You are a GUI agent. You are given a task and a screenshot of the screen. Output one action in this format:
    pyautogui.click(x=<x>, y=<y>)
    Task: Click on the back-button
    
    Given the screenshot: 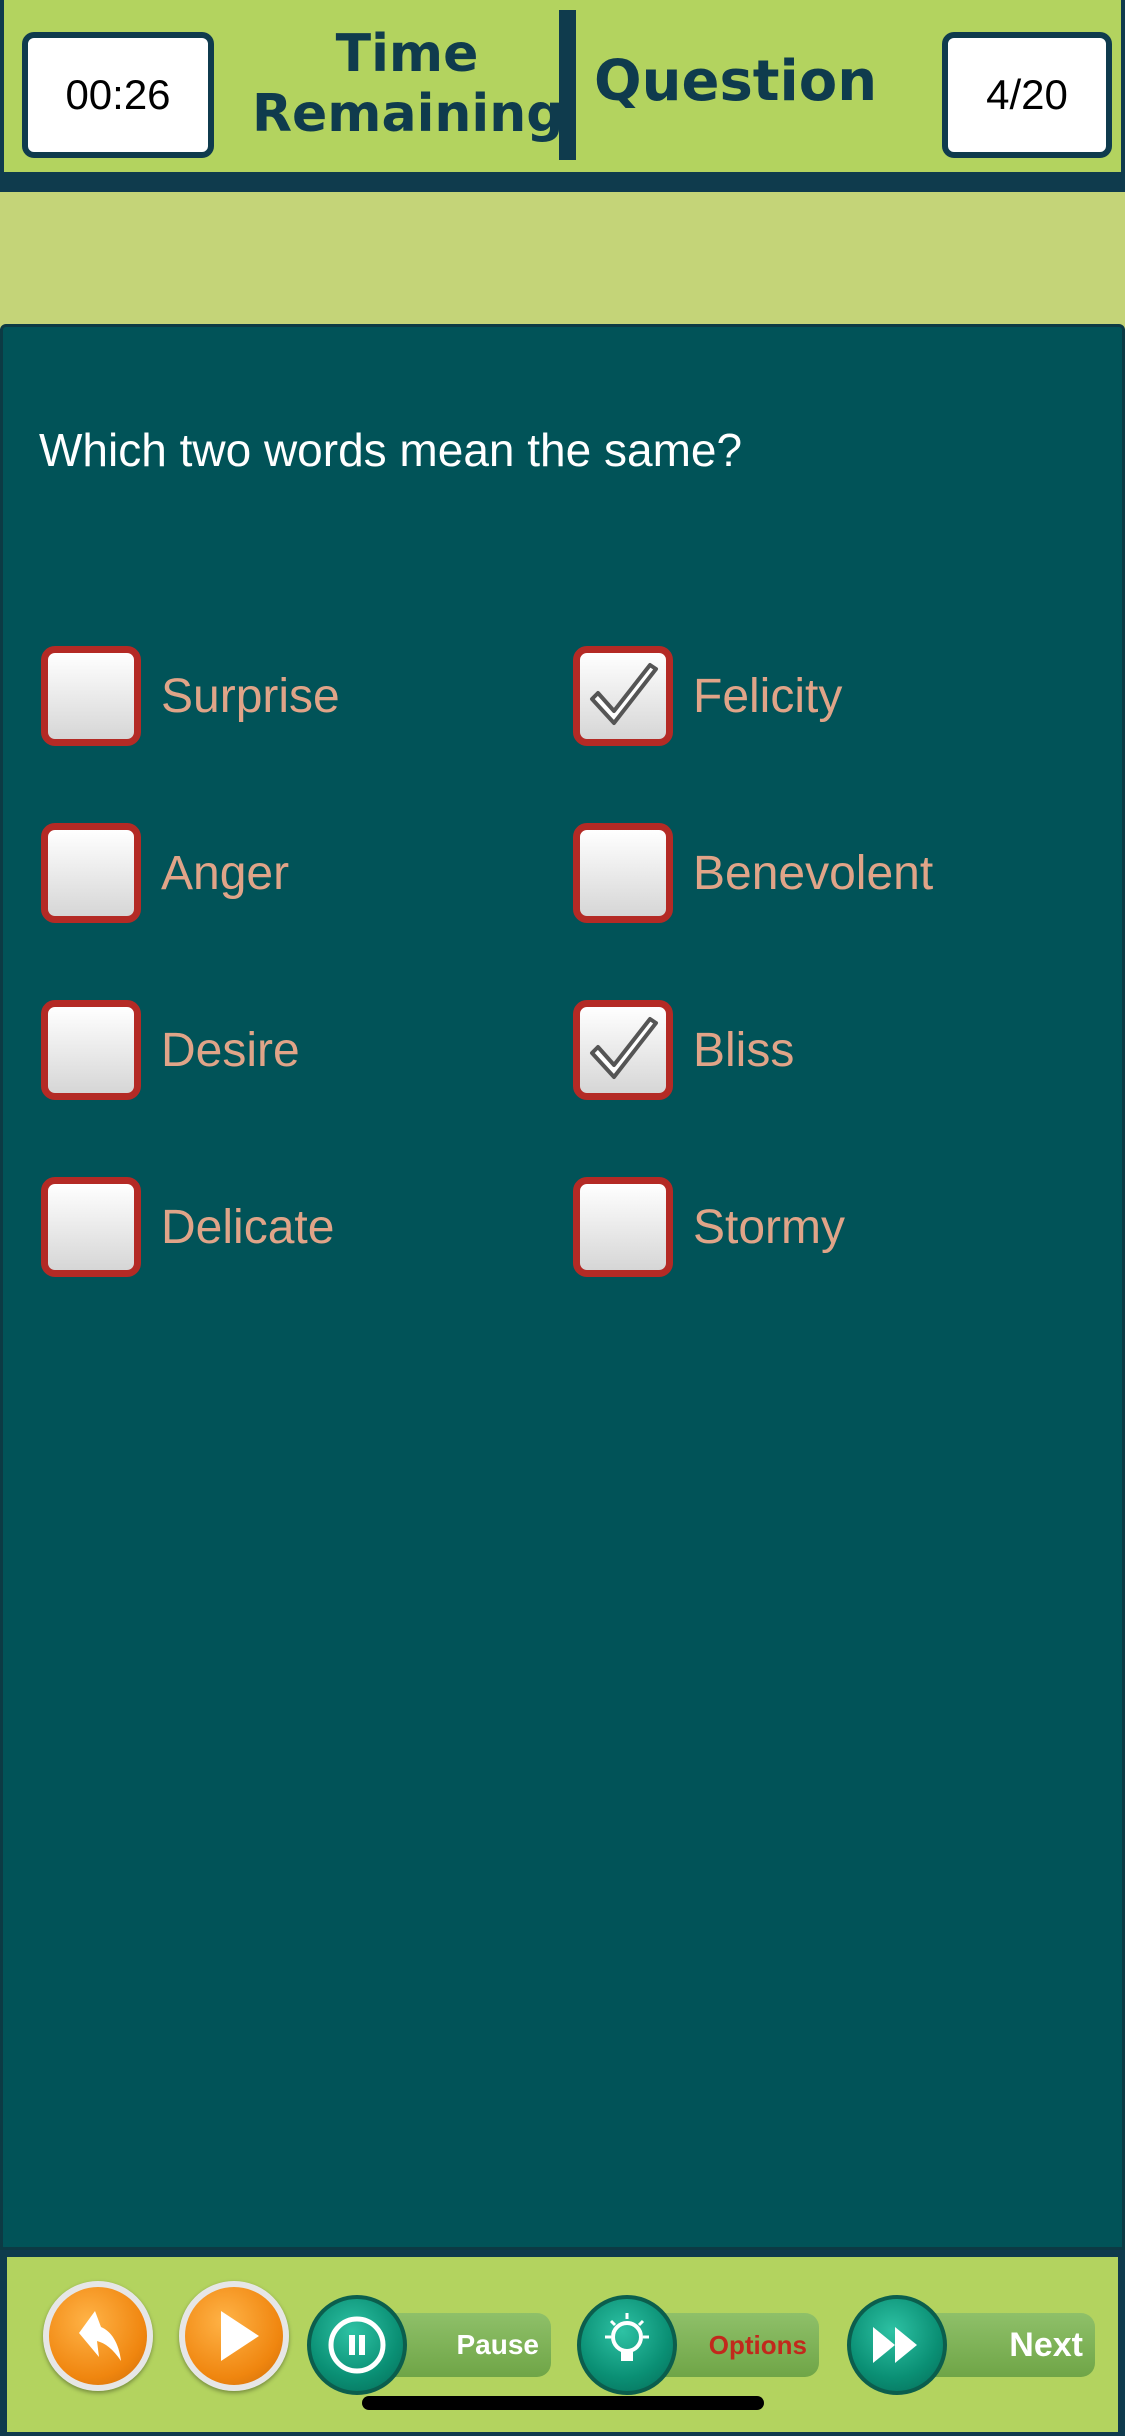 What is the action you would take?
    pyautogui.click(x=98, y=2336)
    